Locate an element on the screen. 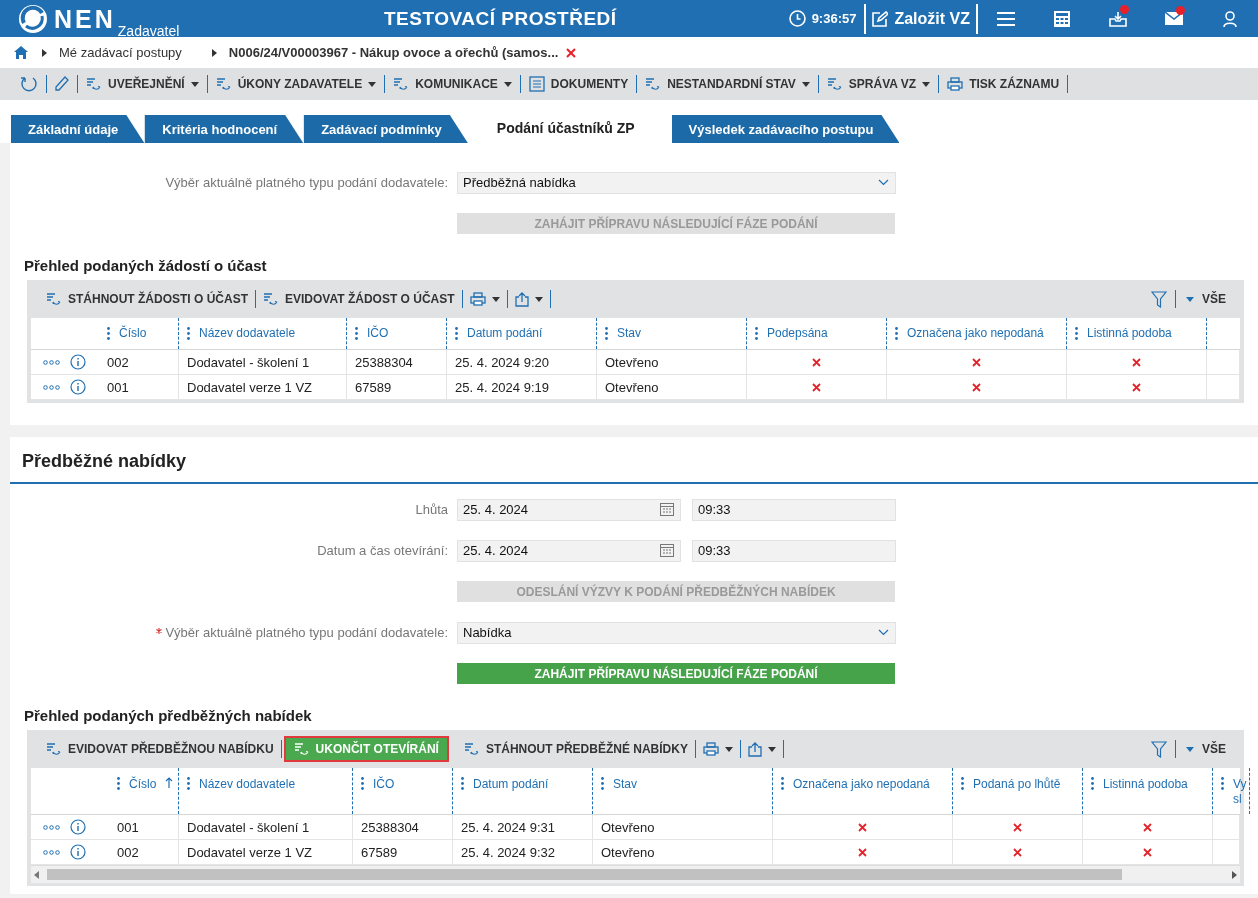  printer-icon is located at coordinates (477, 299).